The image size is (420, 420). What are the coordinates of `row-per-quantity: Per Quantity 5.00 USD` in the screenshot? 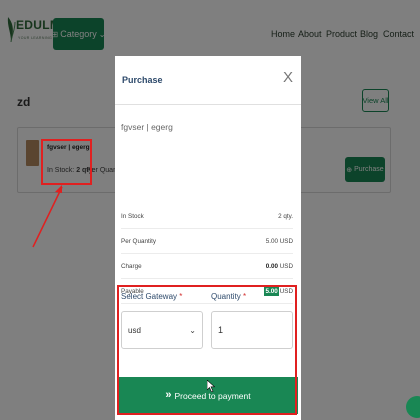 It's located at (207, 241).